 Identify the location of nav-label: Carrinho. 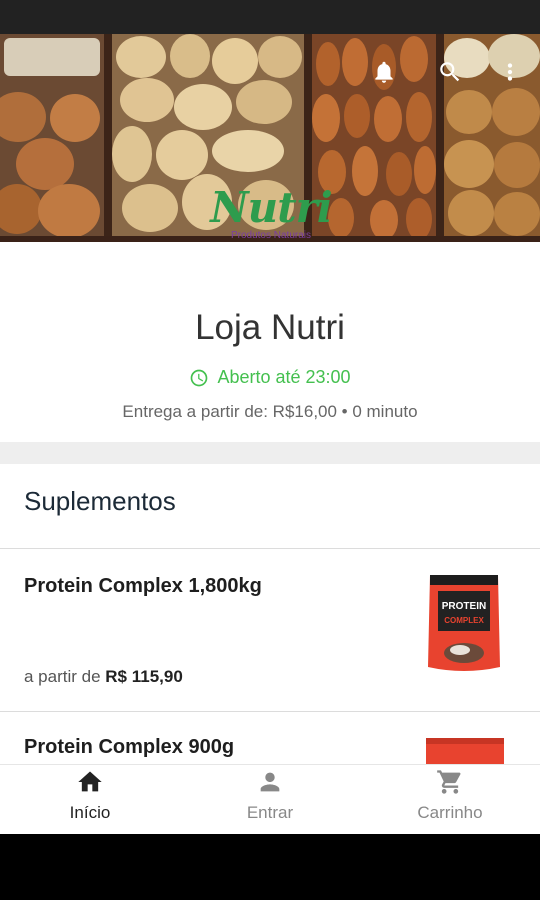
(450, 812).